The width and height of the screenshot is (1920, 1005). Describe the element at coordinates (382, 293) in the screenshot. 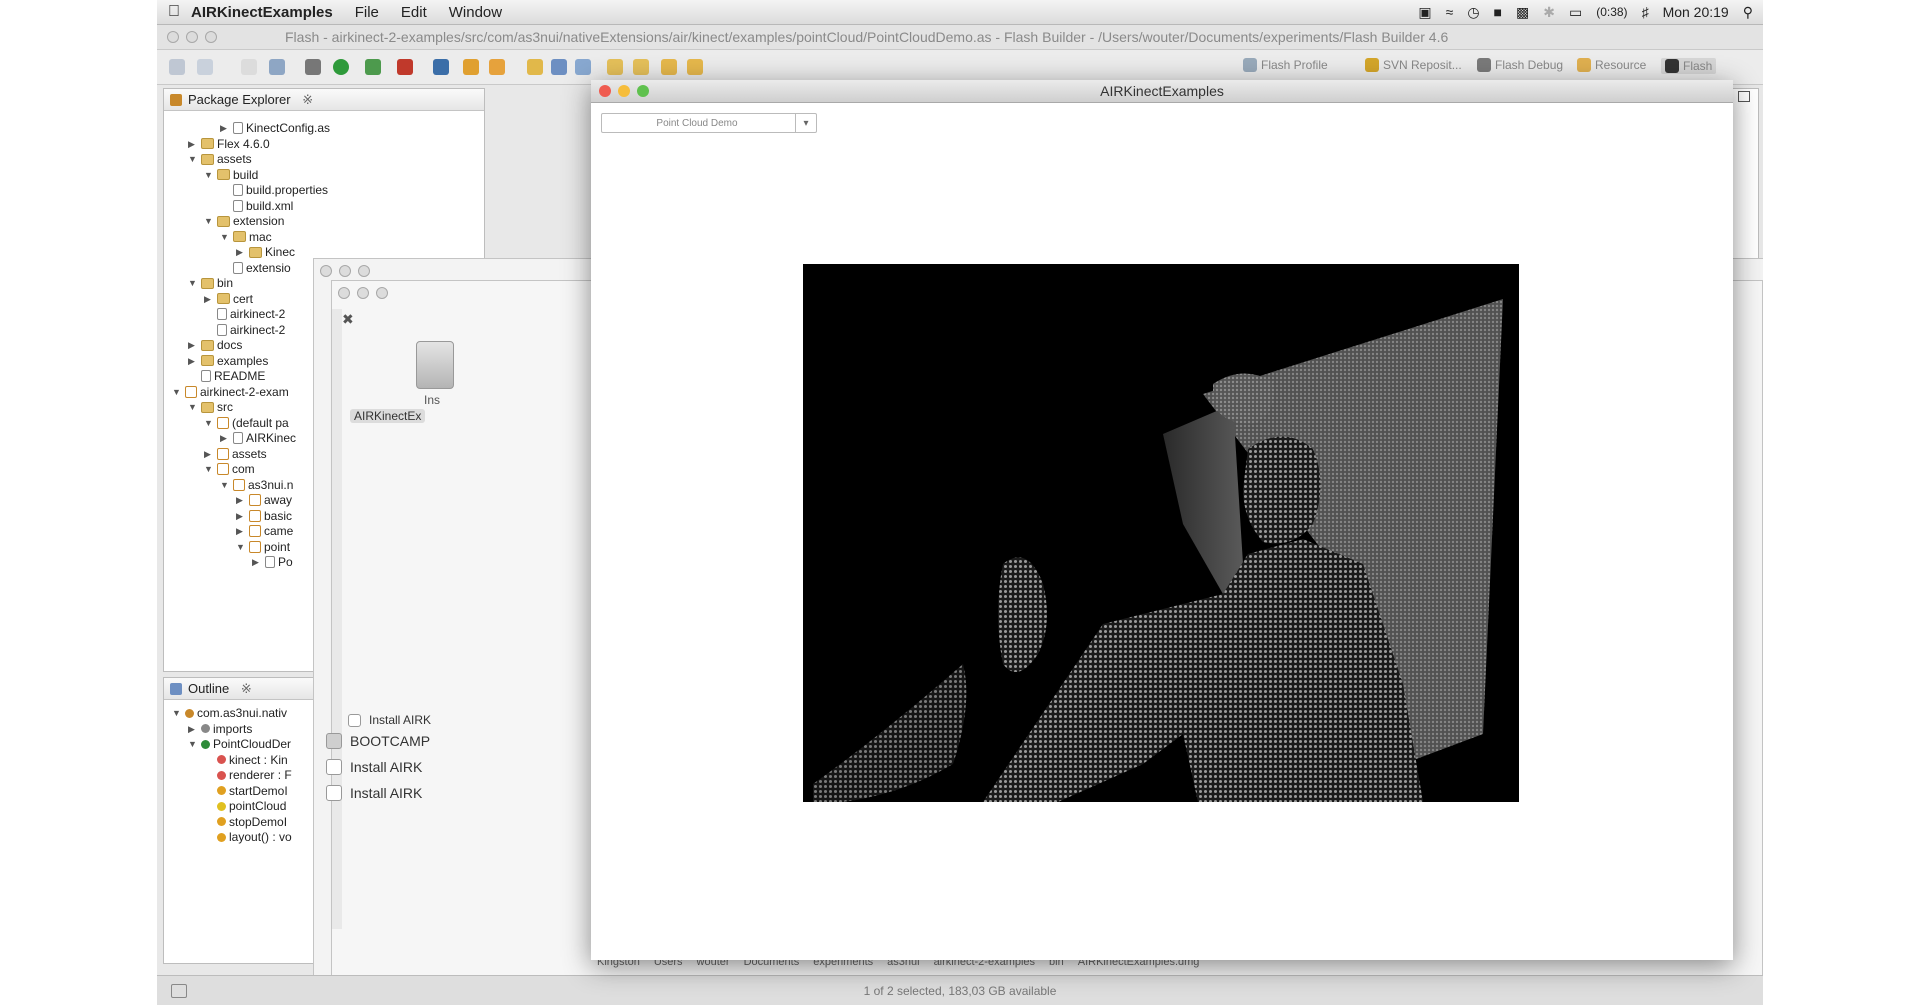

I see `finder-zoom-button` at that location.